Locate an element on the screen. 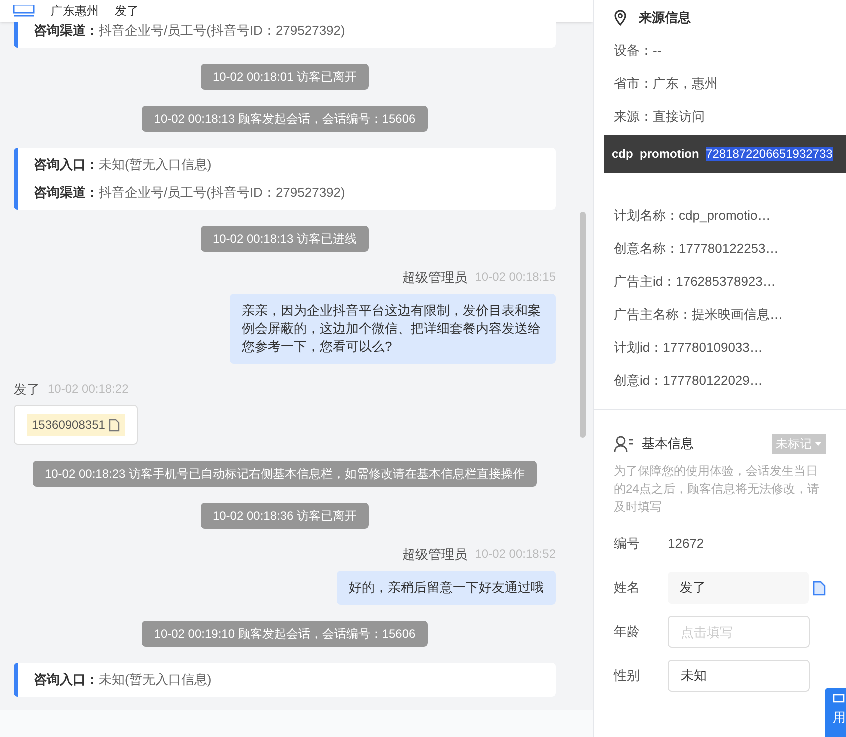 The height and width of the screenshot is (737, 846). input-field: 未知 is located at coordinates (739, 676).